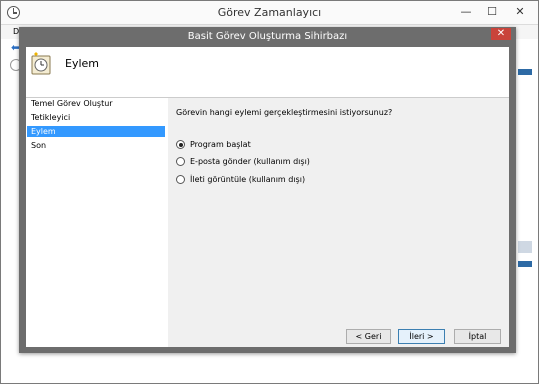  I want to click on cancel-button: İptal, so click(477, 336).